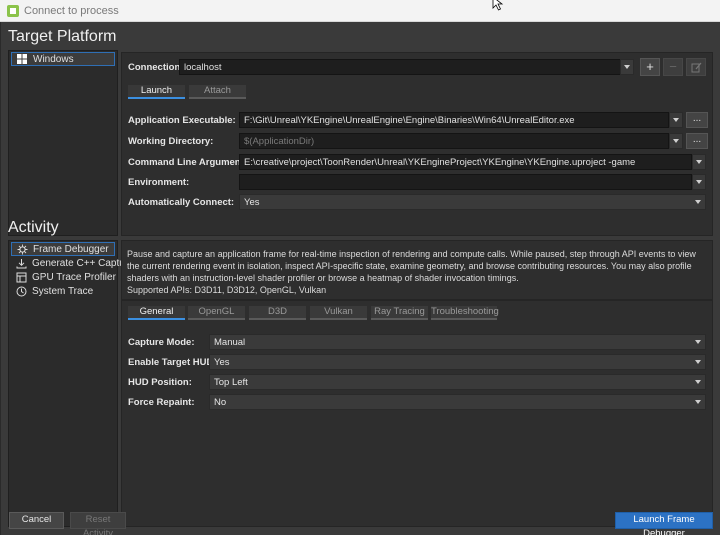 The height and width of the screenshot is (535, 720). What do you see at coordinates (62, 36) in the screenshot?
I see `target-platform-heading: Target Platform` at bounding box center [62, 36].